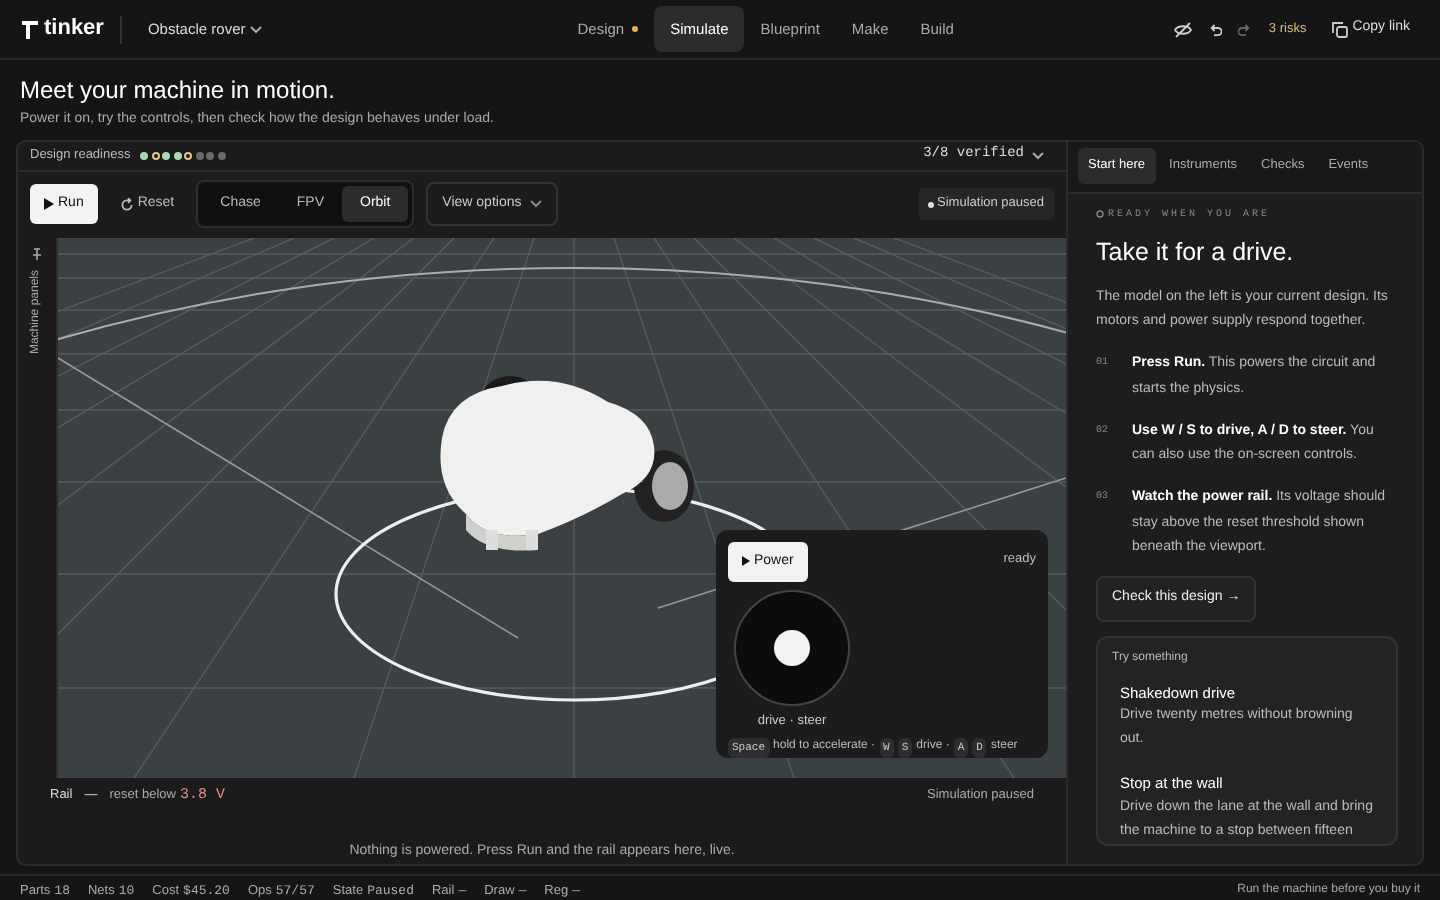 The height and width of the screenshot is (900, 1440). Describe the element at coordinates (1196, 253) in the screenshot. I see `guide-title: Take it for a drive.` at that location.